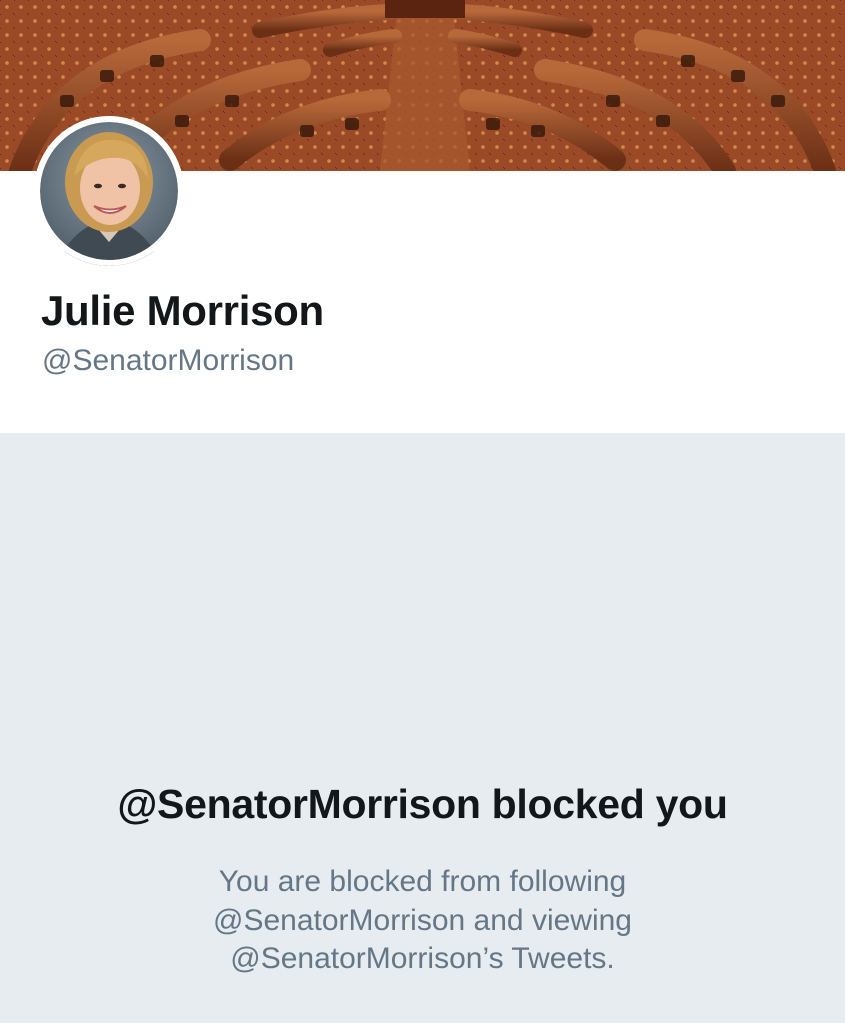  I want to click on user-handle: @SenatorMorrison, so click(168, 360).